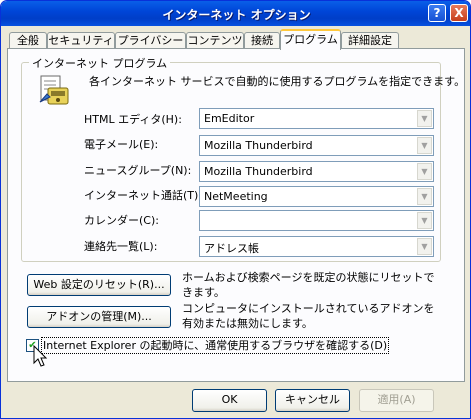 Image resolution: width=471 pixels, height=419 pixels. What do you see at coordinates (316, 246) in the screenshot?
I see `contacts-select: アドレス帳 ▼` at bounding box center [316, 246].